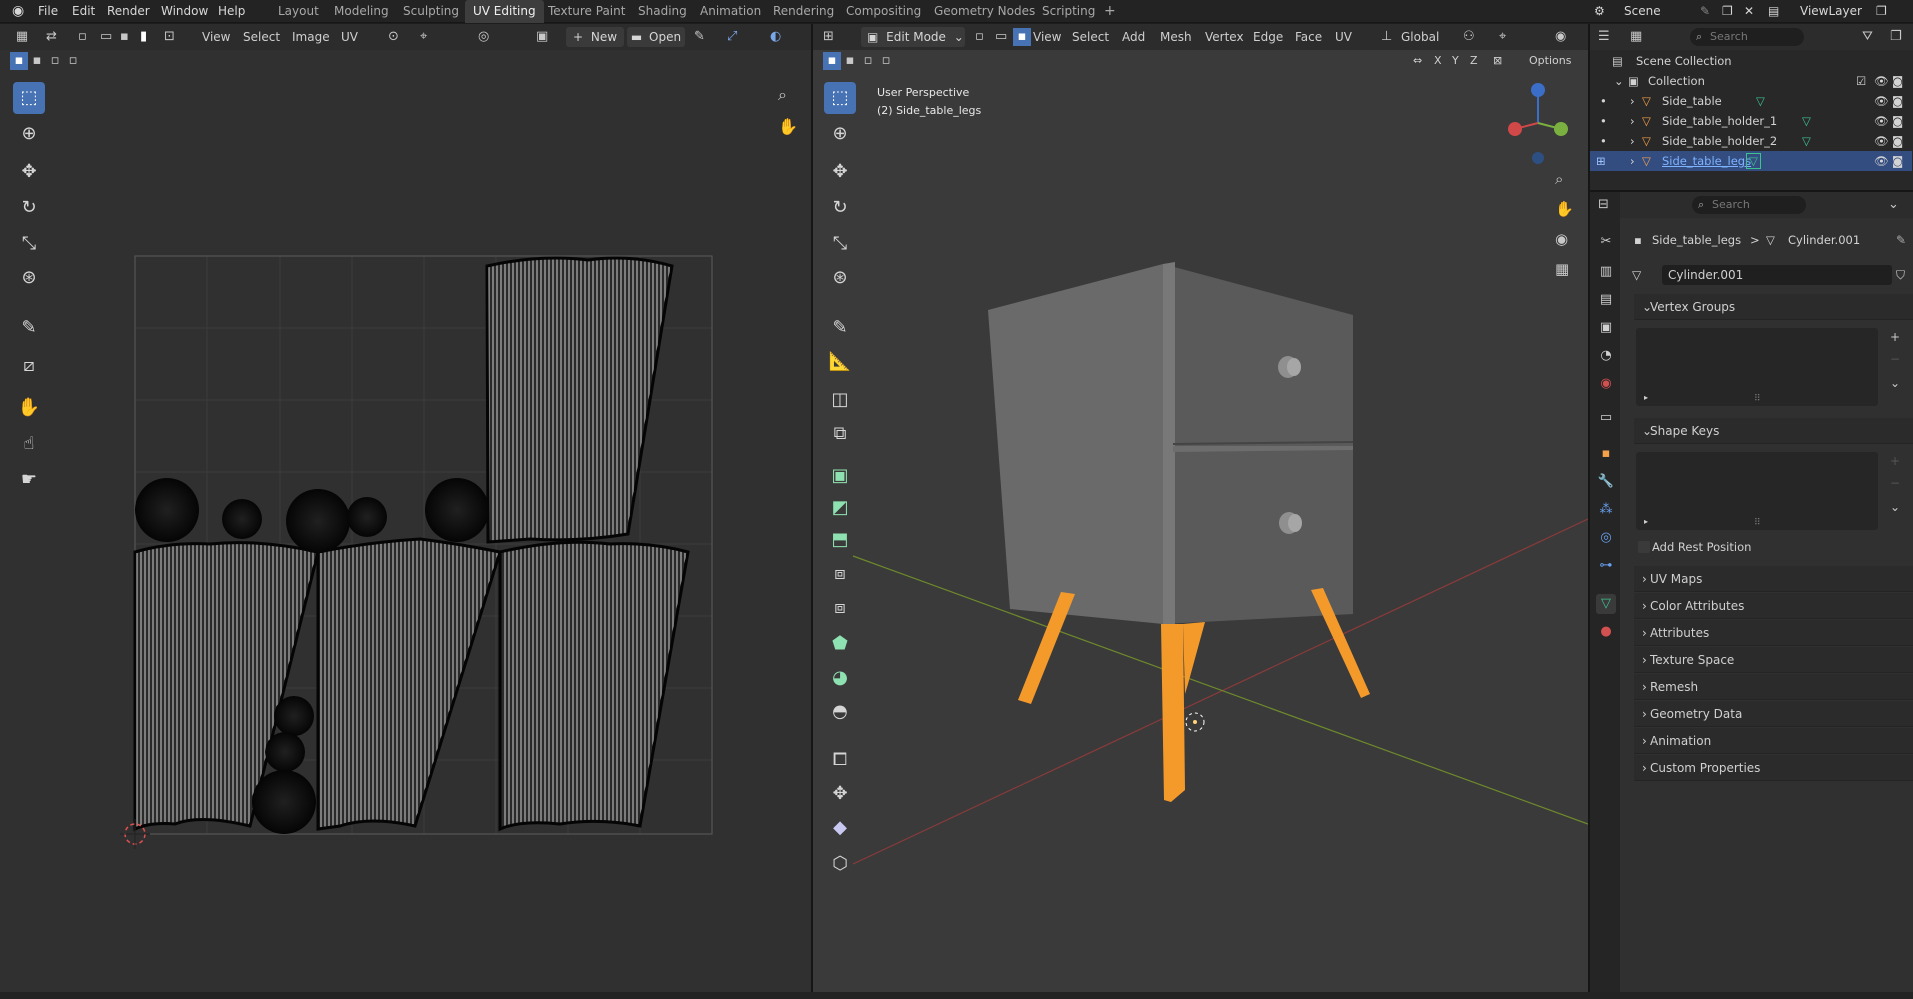 The width and height of the screenshot is (1913, 999). I want to click on outliner-item-side-table-holder-1: • › ▽ Side_table_holder_1 ▽ 👁 ◙, so click(1751, 121).